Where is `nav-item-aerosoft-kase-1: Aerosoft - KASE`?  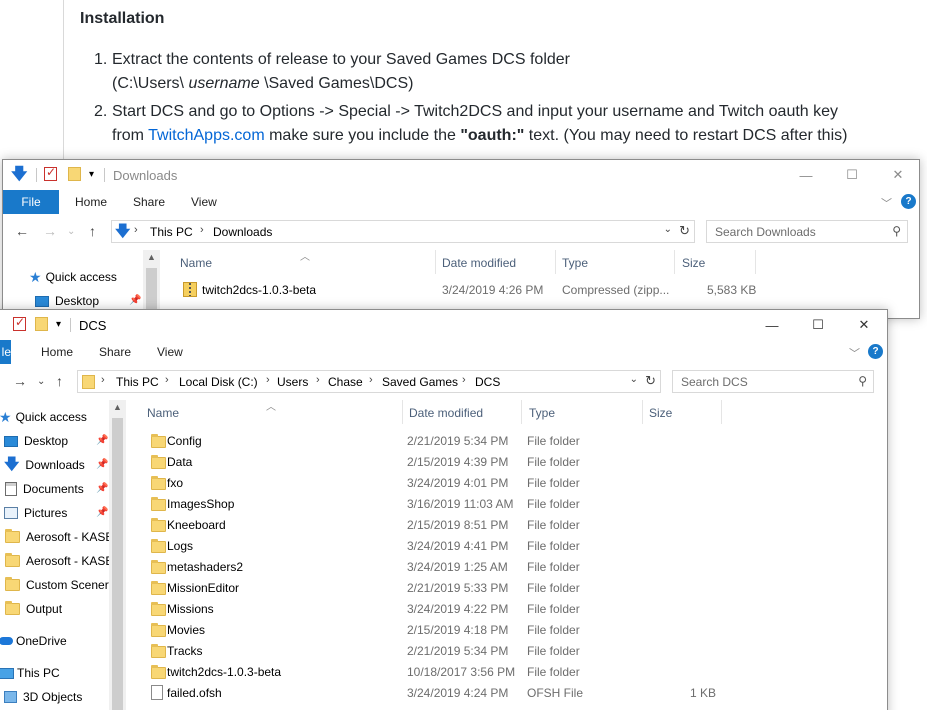 nav-item-aerosoft-kase-1: Aerosoft - KASE is located at coordinates (59, 537).